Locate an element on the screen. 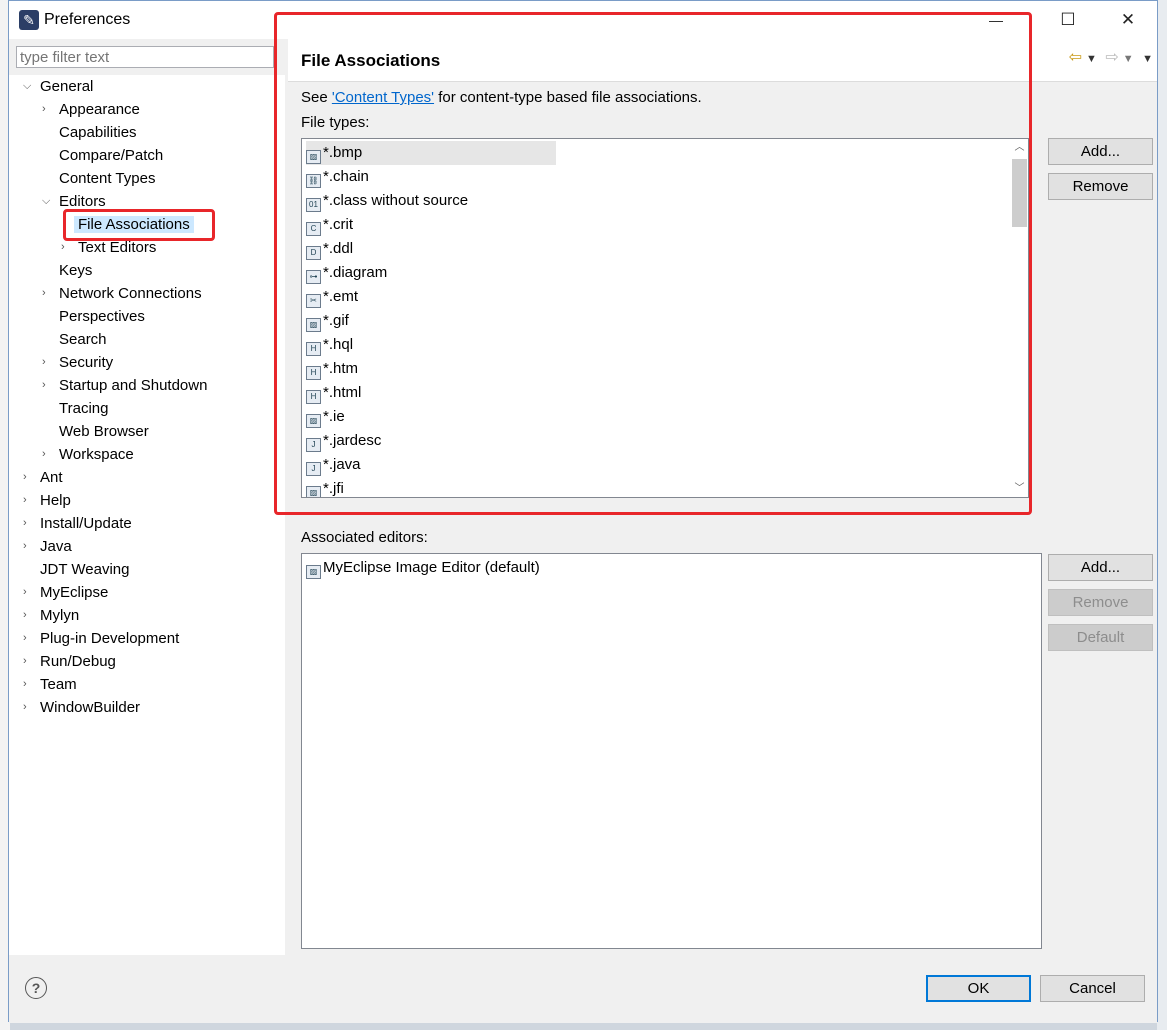 The image size is (1167, 1030). tree-item-content-types: Content Types is located at coordinates (107, 178).